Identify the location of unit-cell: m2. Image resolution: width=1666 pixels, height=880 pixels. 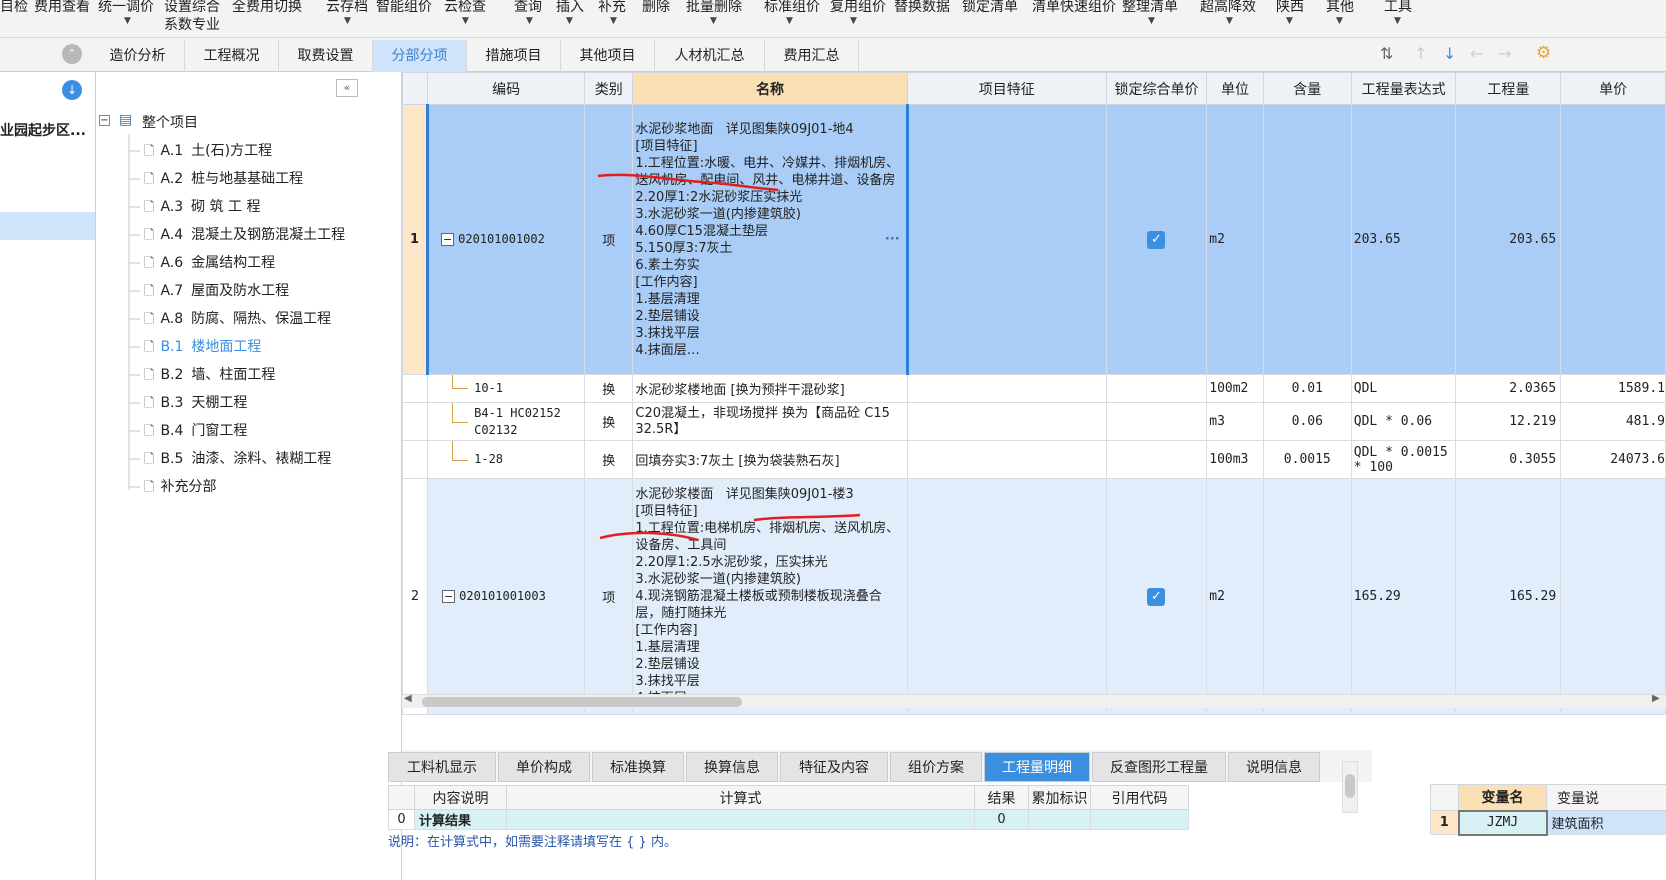
(1235, 596).